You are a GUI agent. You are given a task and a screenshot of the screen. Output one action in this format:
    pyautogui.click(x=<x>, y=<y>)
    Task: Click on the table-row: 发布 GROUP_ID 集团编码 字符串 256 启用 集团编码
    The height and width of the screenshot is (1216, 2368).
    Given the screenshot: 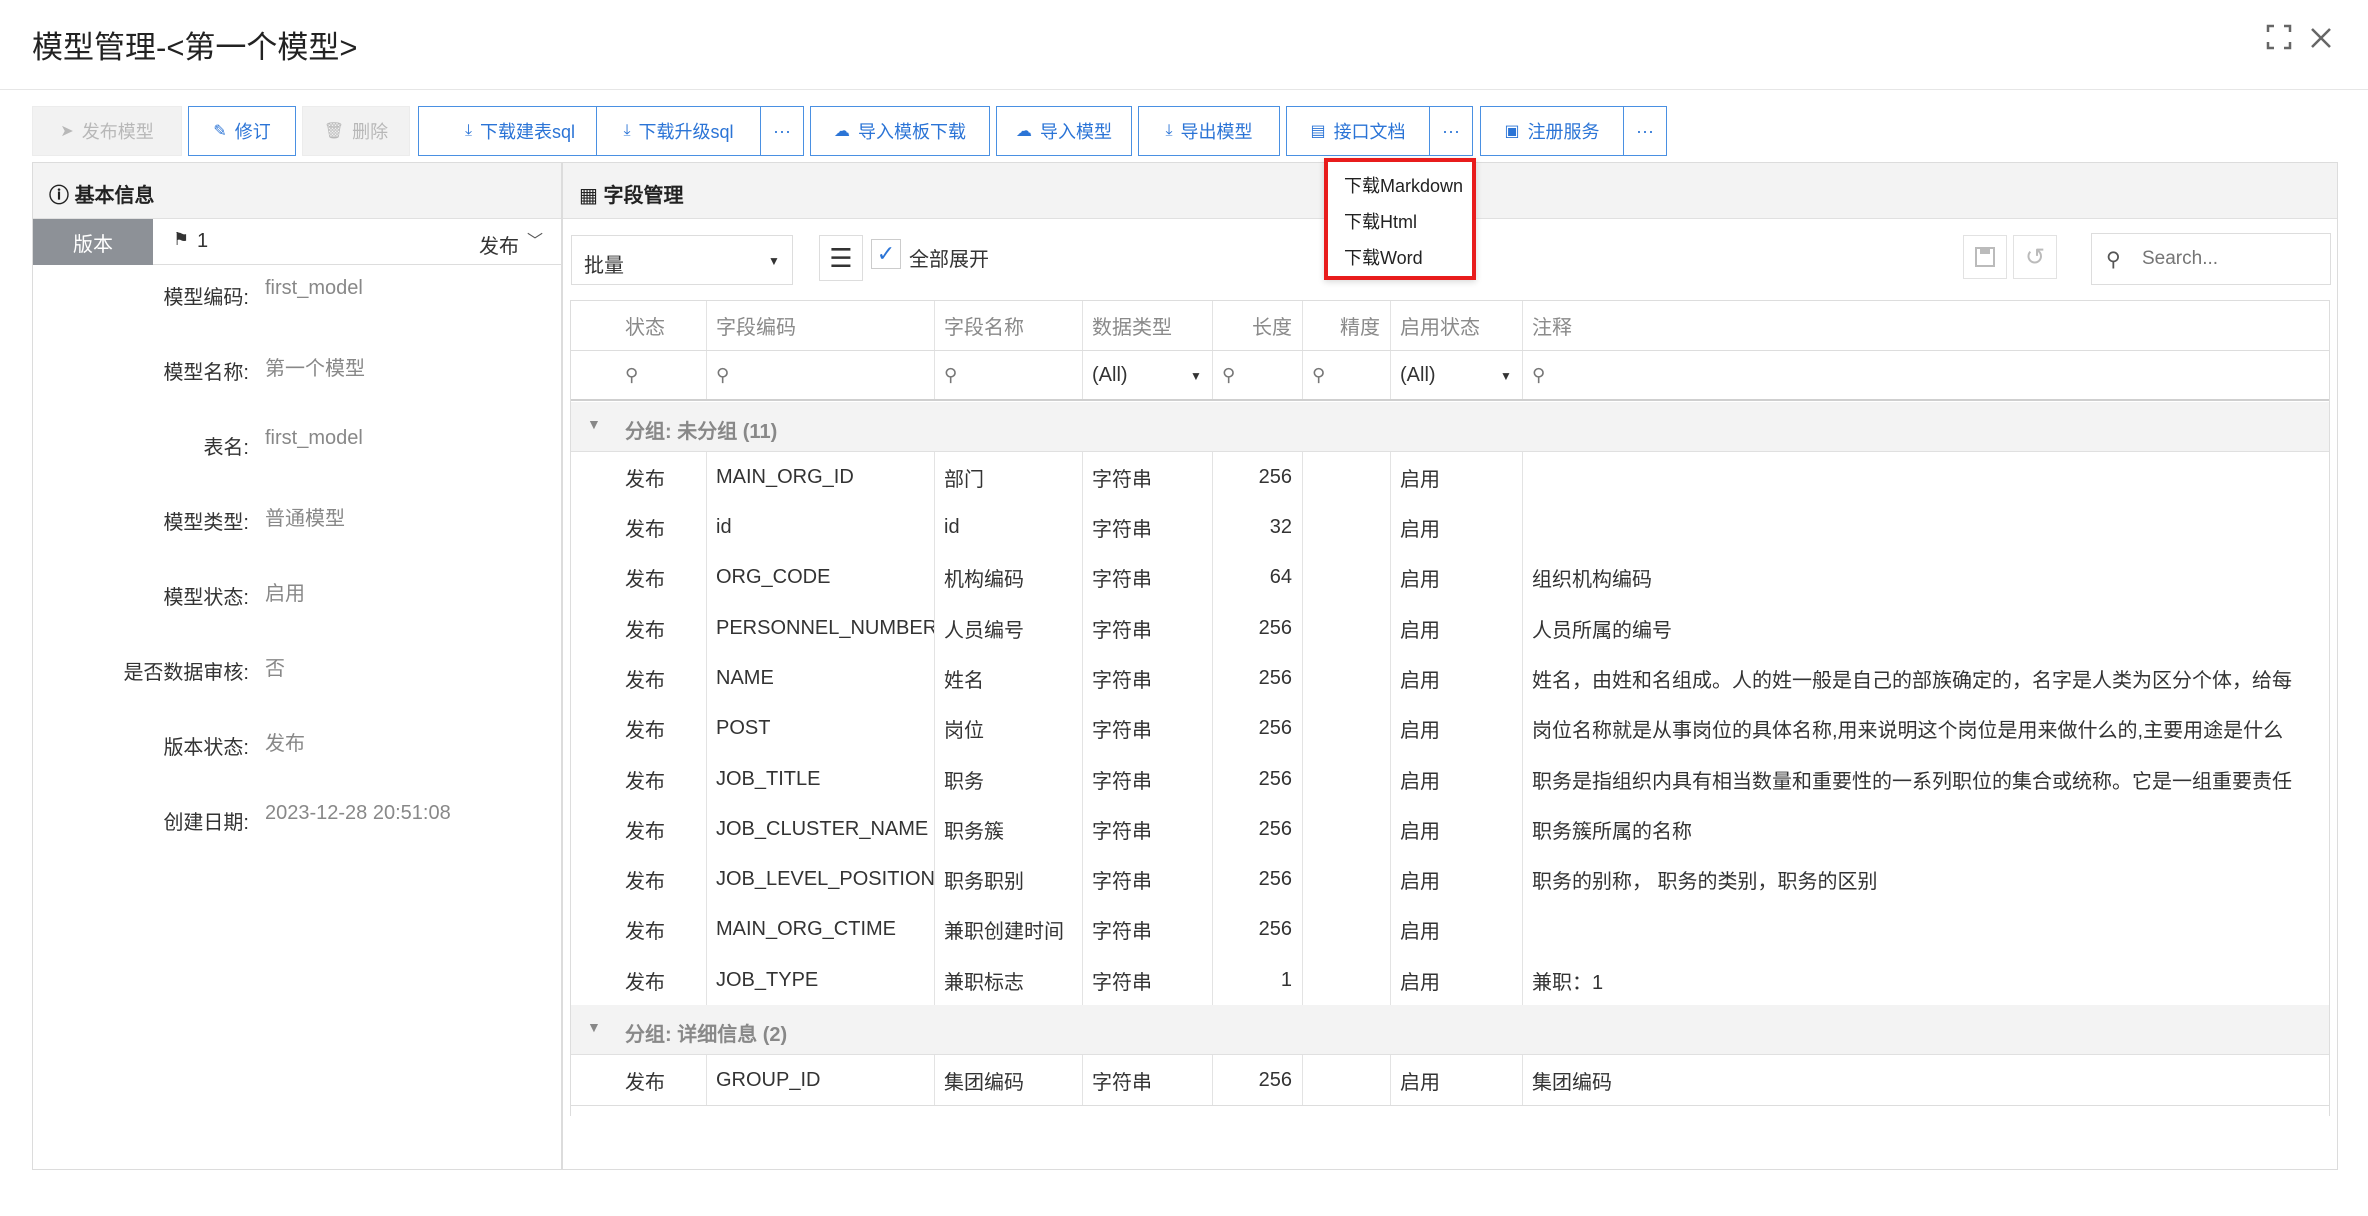 What is the action you would take?
    pyautogui.click(x=1450, y=1080)
    